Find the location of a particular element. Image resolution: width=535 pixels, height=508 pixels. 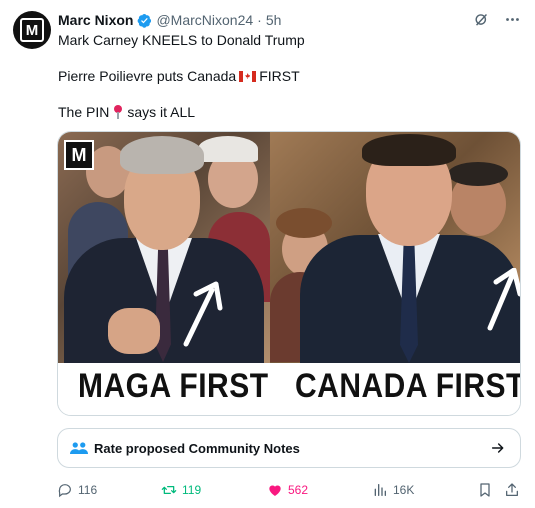

like-count: 562 is located at coordinates (298, 490).